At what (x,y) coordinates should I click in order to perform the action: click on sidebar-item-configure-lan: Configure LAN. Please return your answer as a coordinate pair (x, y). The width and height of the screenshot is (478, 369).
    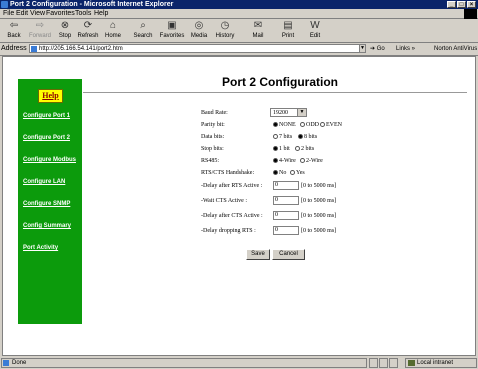
    Looking at the image, I should click on (44, 182).